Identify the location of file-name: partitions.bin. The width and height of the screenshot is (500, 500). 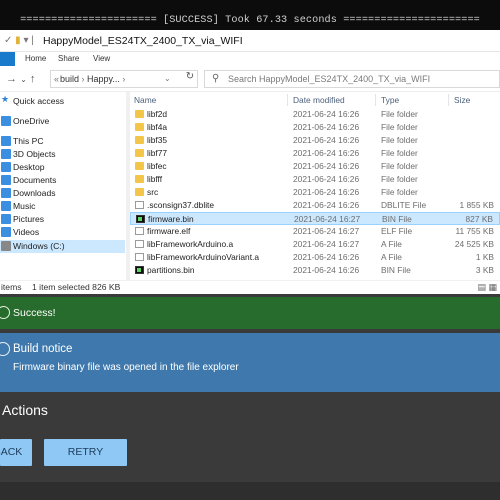
(171, 270).